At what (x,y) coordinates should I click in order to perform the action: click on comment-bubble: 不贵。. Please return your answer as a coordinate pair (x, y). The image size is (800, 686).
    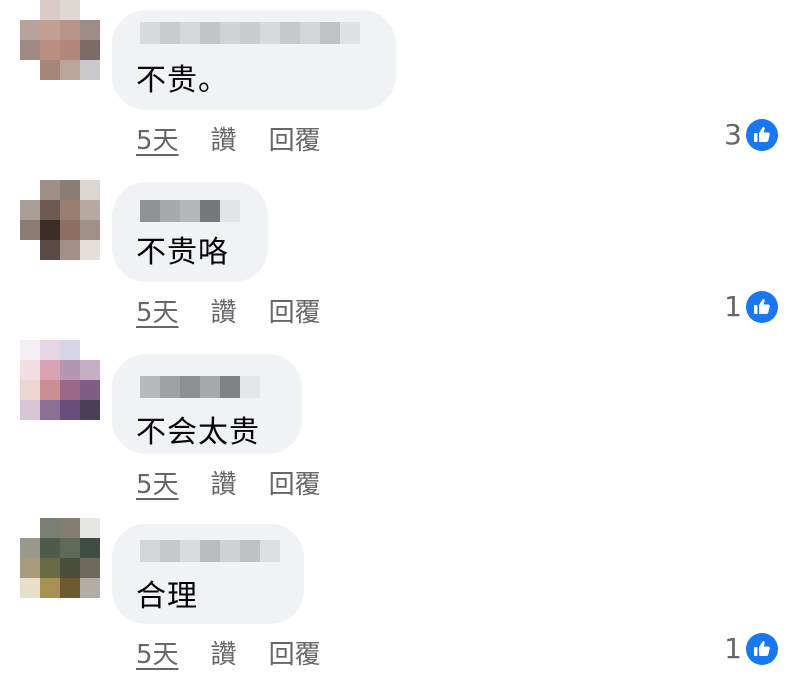
    Looking at the image, I should click on (254, 60).